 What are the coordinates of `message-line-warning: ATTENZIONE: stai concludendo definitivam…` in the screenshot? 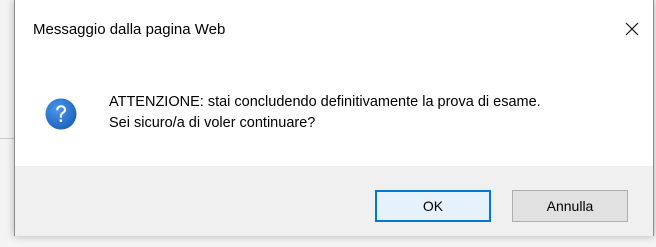 It's located at (325, 102).